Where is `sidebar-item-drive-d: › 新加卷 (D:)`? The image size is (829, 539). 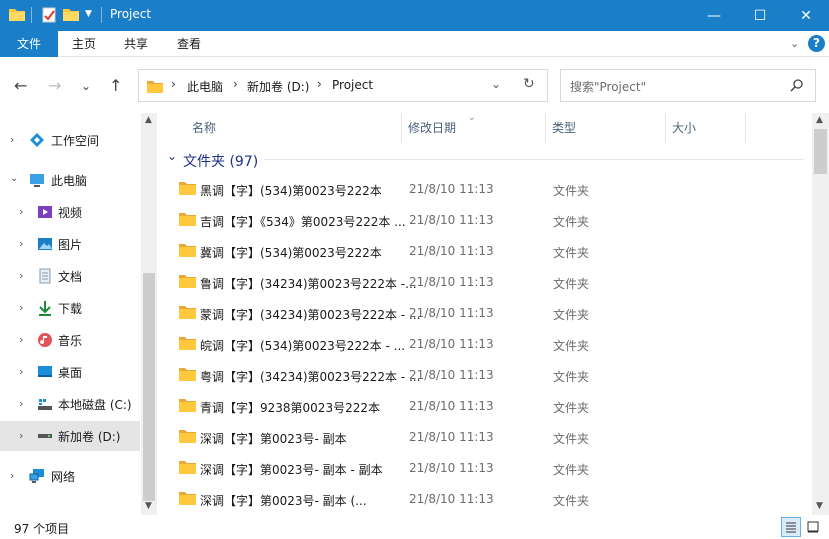
sidebar-item-drive-d: › 新加卷 (D:) is located at coordinates (70, 436).